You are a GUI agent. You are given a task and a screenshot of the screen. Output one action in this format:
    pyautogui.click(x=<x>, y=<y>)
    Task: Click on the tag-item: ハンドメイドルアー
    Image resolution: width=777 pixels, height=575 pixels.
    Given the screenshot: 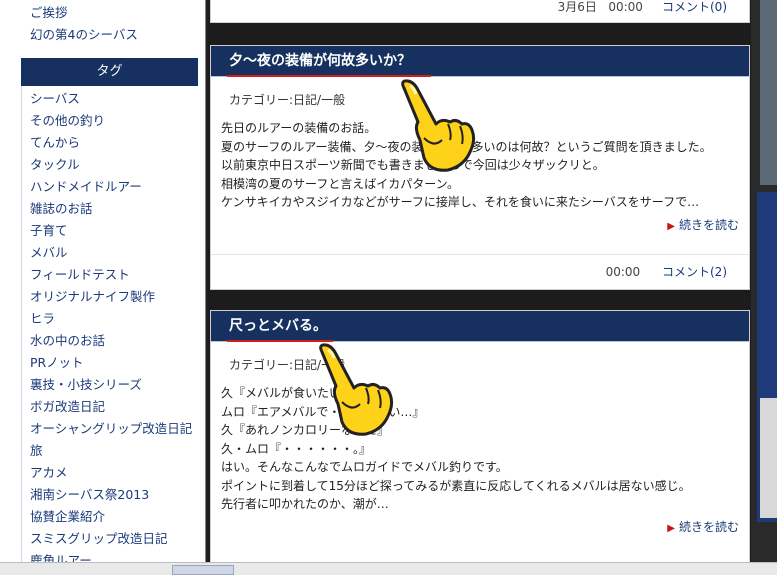 What is the action you would take?
    pyautogui.click(x=102, y=187)
    